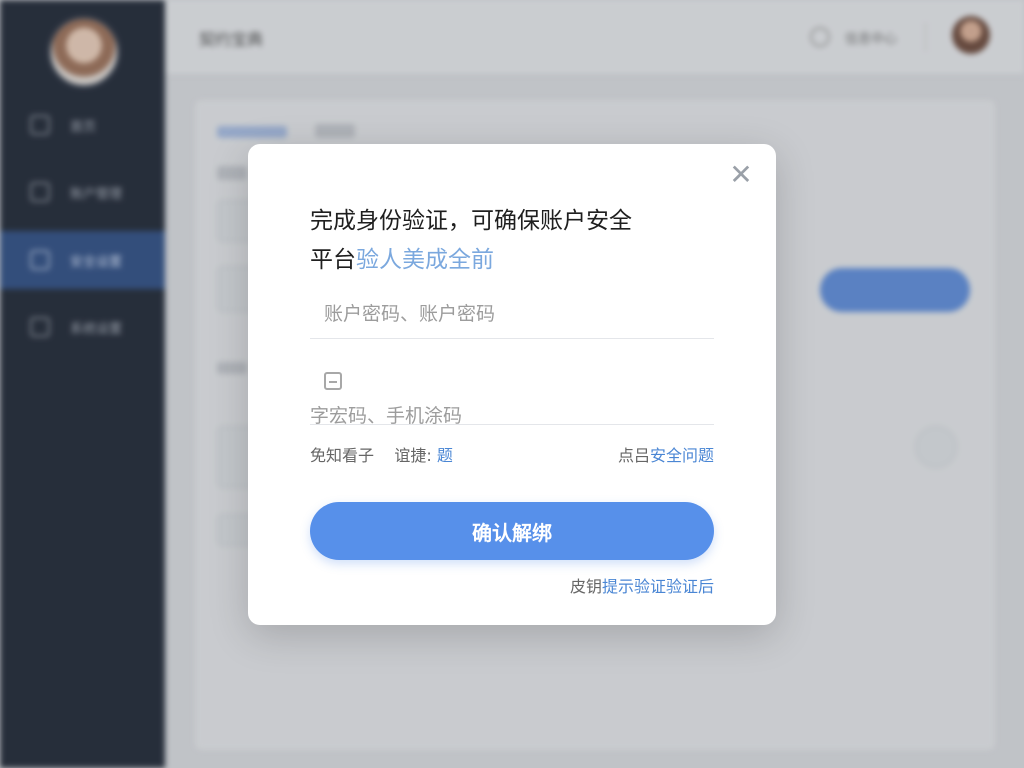 The image size is (1024, 768). I want to click on security-question-link: 安全问题, so click(682, 455).